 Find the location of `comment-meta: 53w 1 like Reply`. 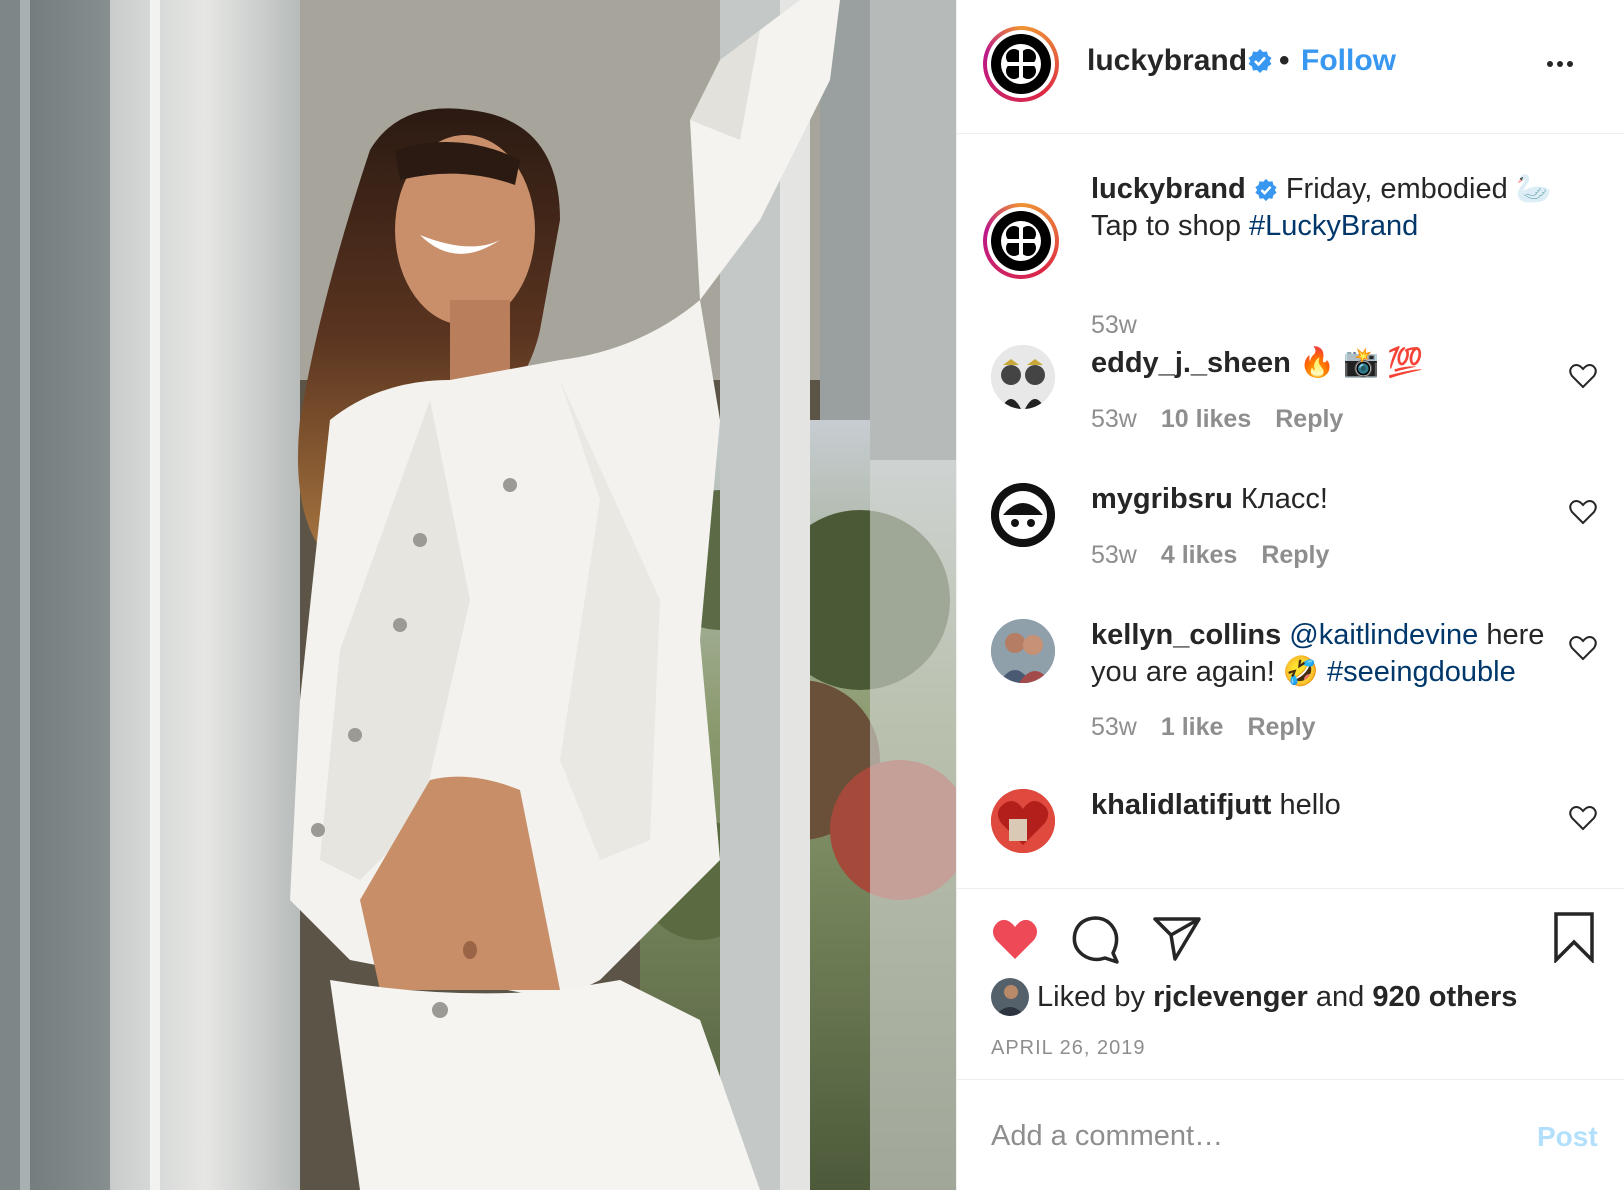

comment-meta: 53w 1 like Reply is located at coordinates (1203, 727).